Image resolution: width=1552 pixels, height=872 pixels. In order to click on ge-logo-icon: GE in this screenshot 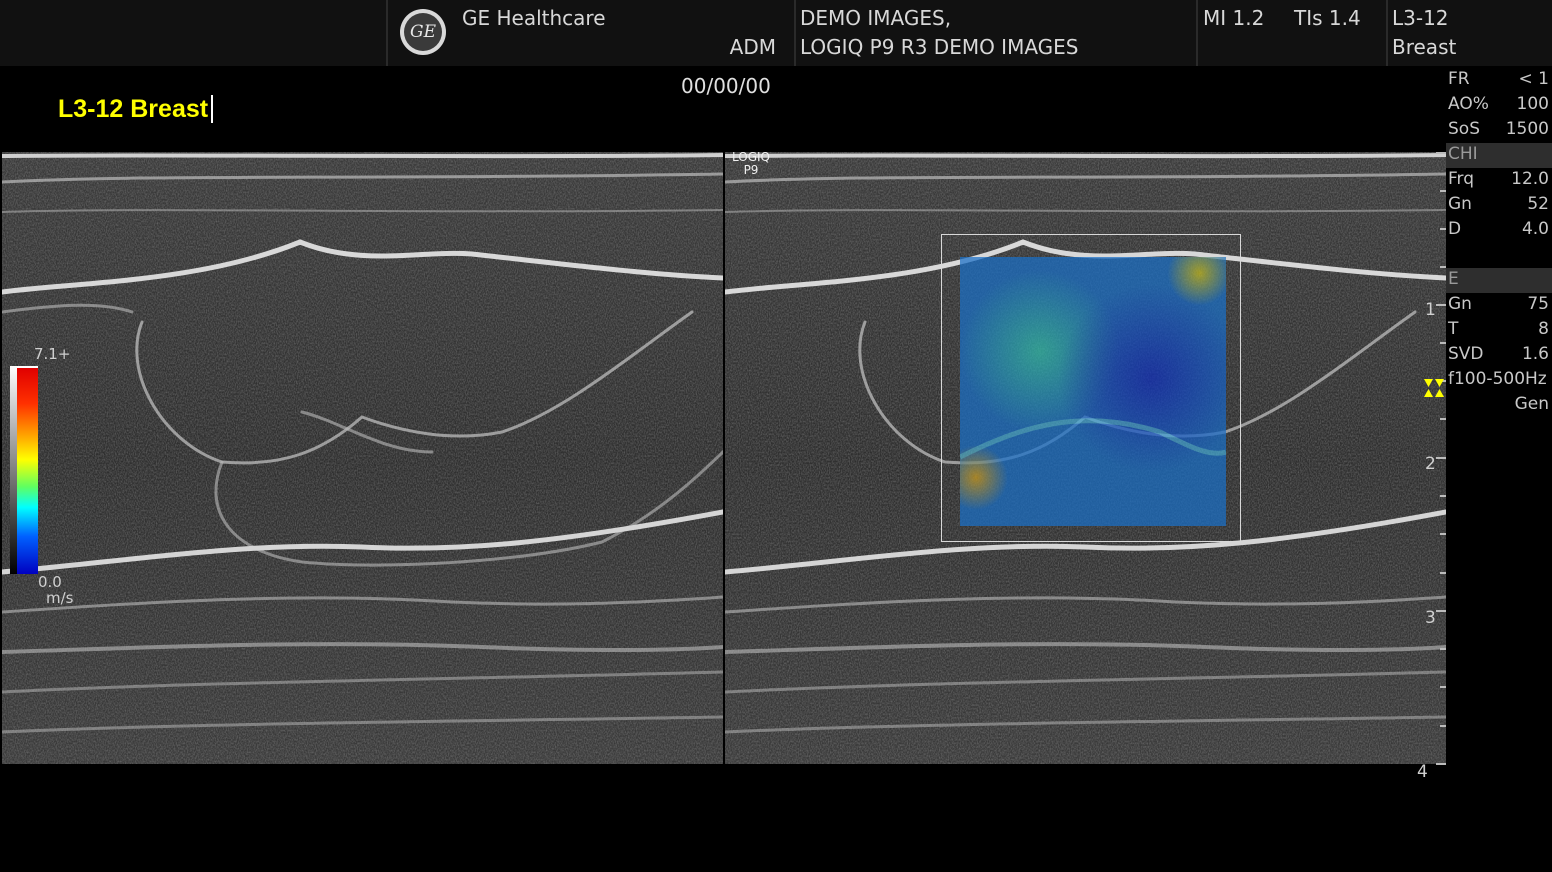, I will do `click(423, 32)`.